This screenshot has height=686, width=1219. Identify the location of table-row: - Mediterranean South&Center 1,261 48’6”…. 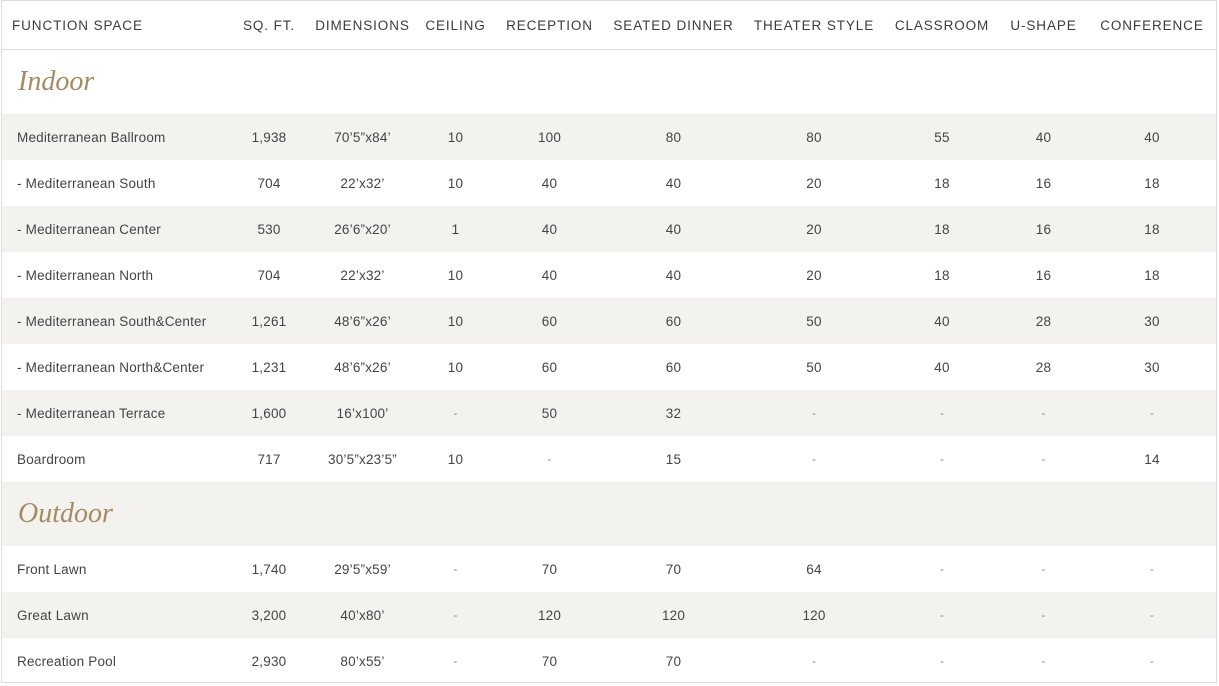
(609, 321).